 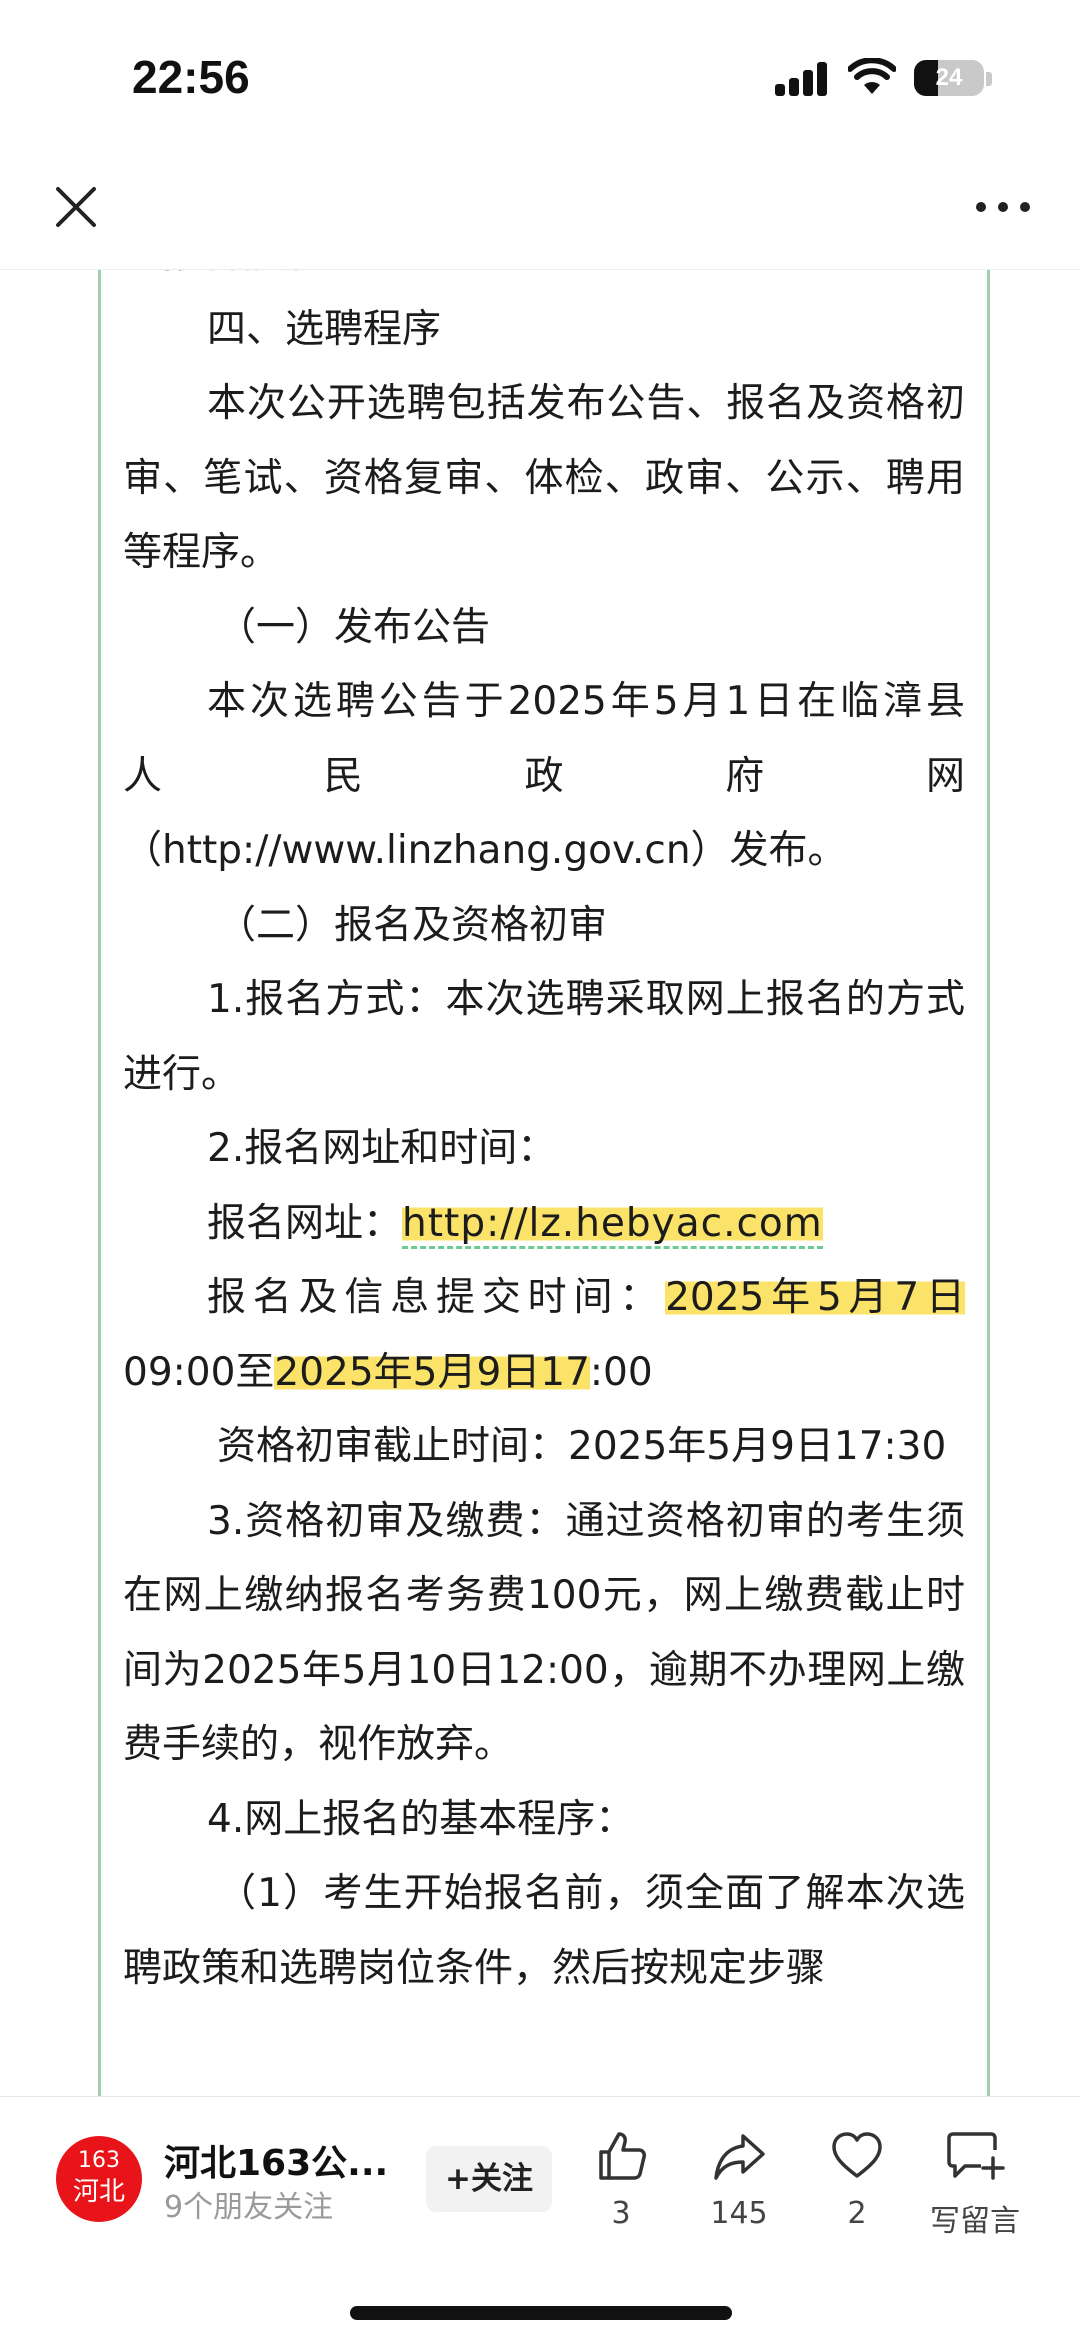 What do you see at coordinates (945, 776) in the screenshot?
I see `spread-char: 网` at bounding box center [945, 776].